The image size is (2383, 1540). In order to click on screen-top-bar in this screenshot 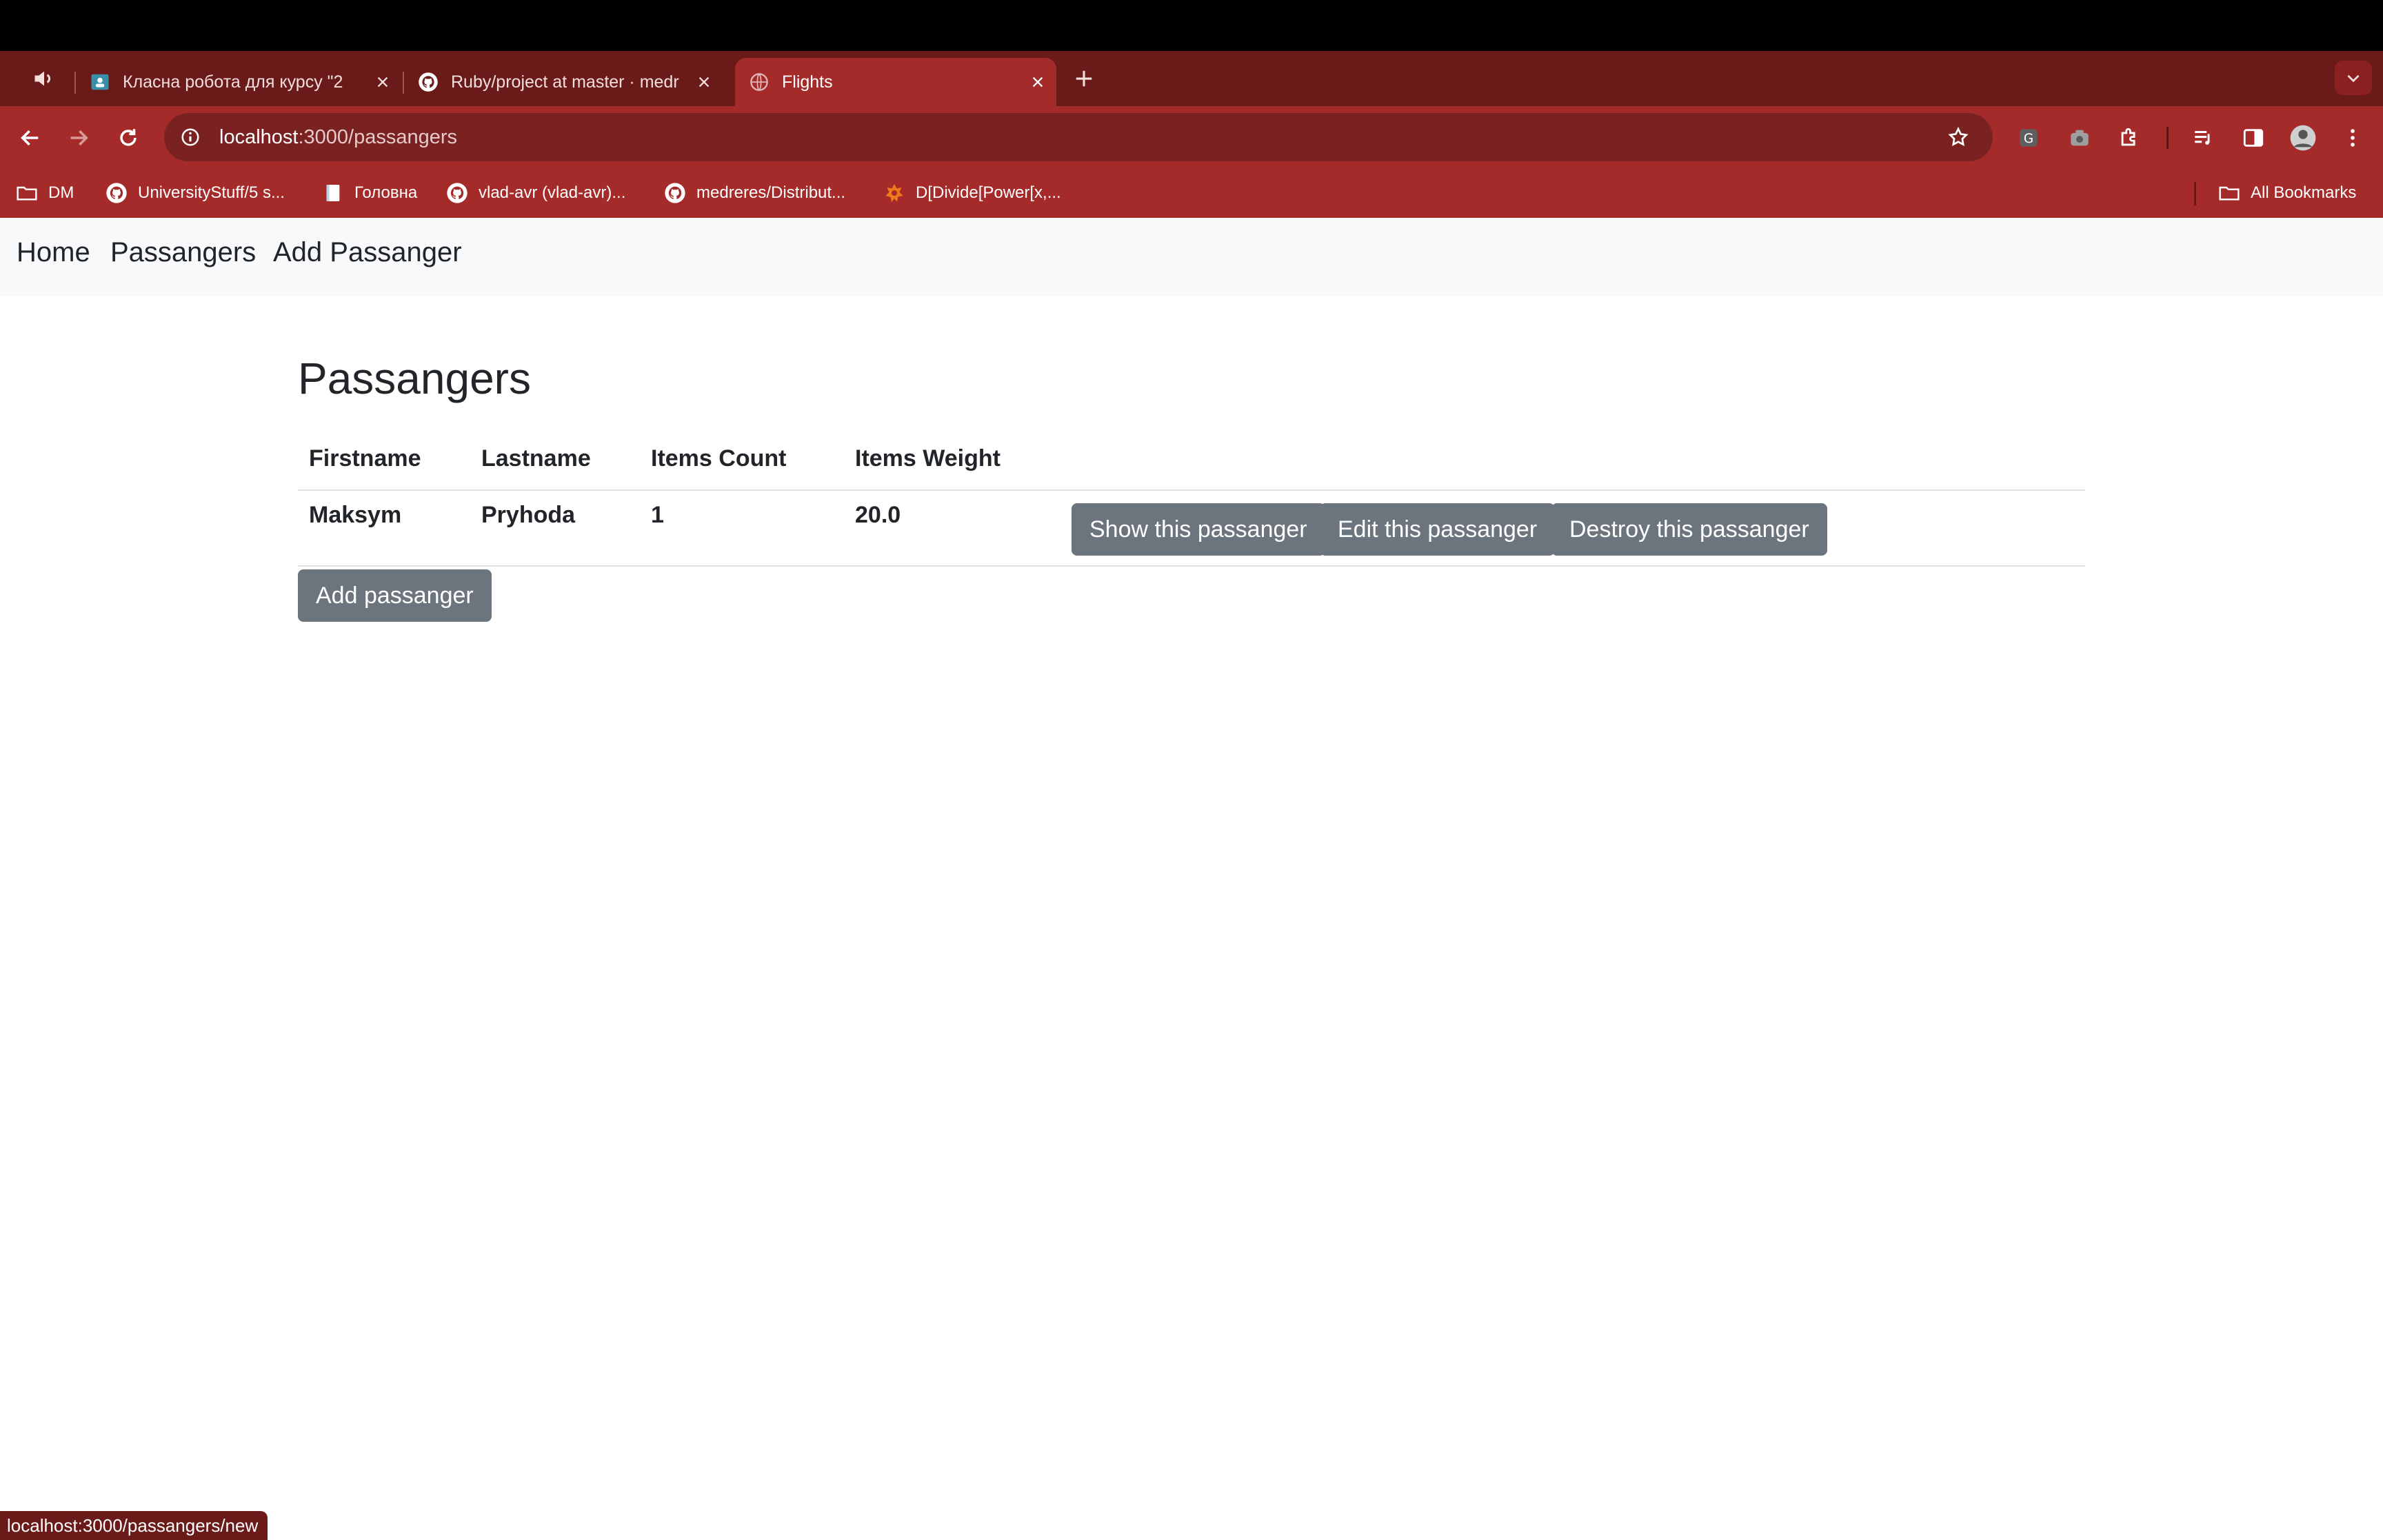, I will do `click(1191, 26)`.